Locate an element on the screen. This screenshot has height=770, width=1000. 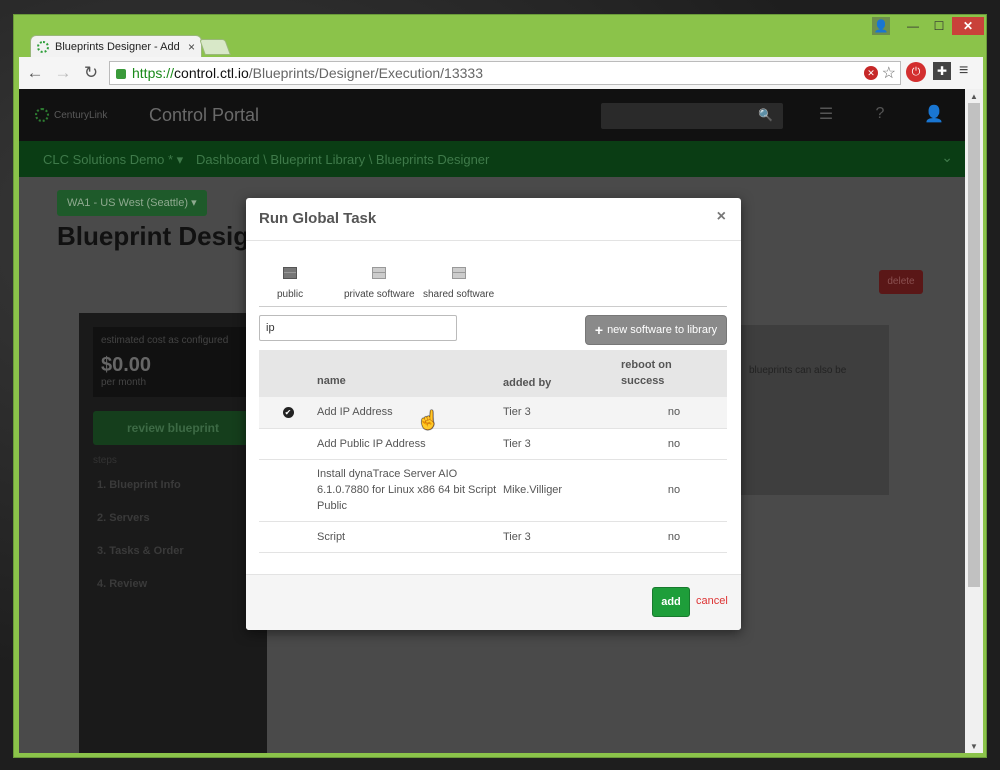
review-blueprint-button: review blueprint is located at coordinates (173, 428).